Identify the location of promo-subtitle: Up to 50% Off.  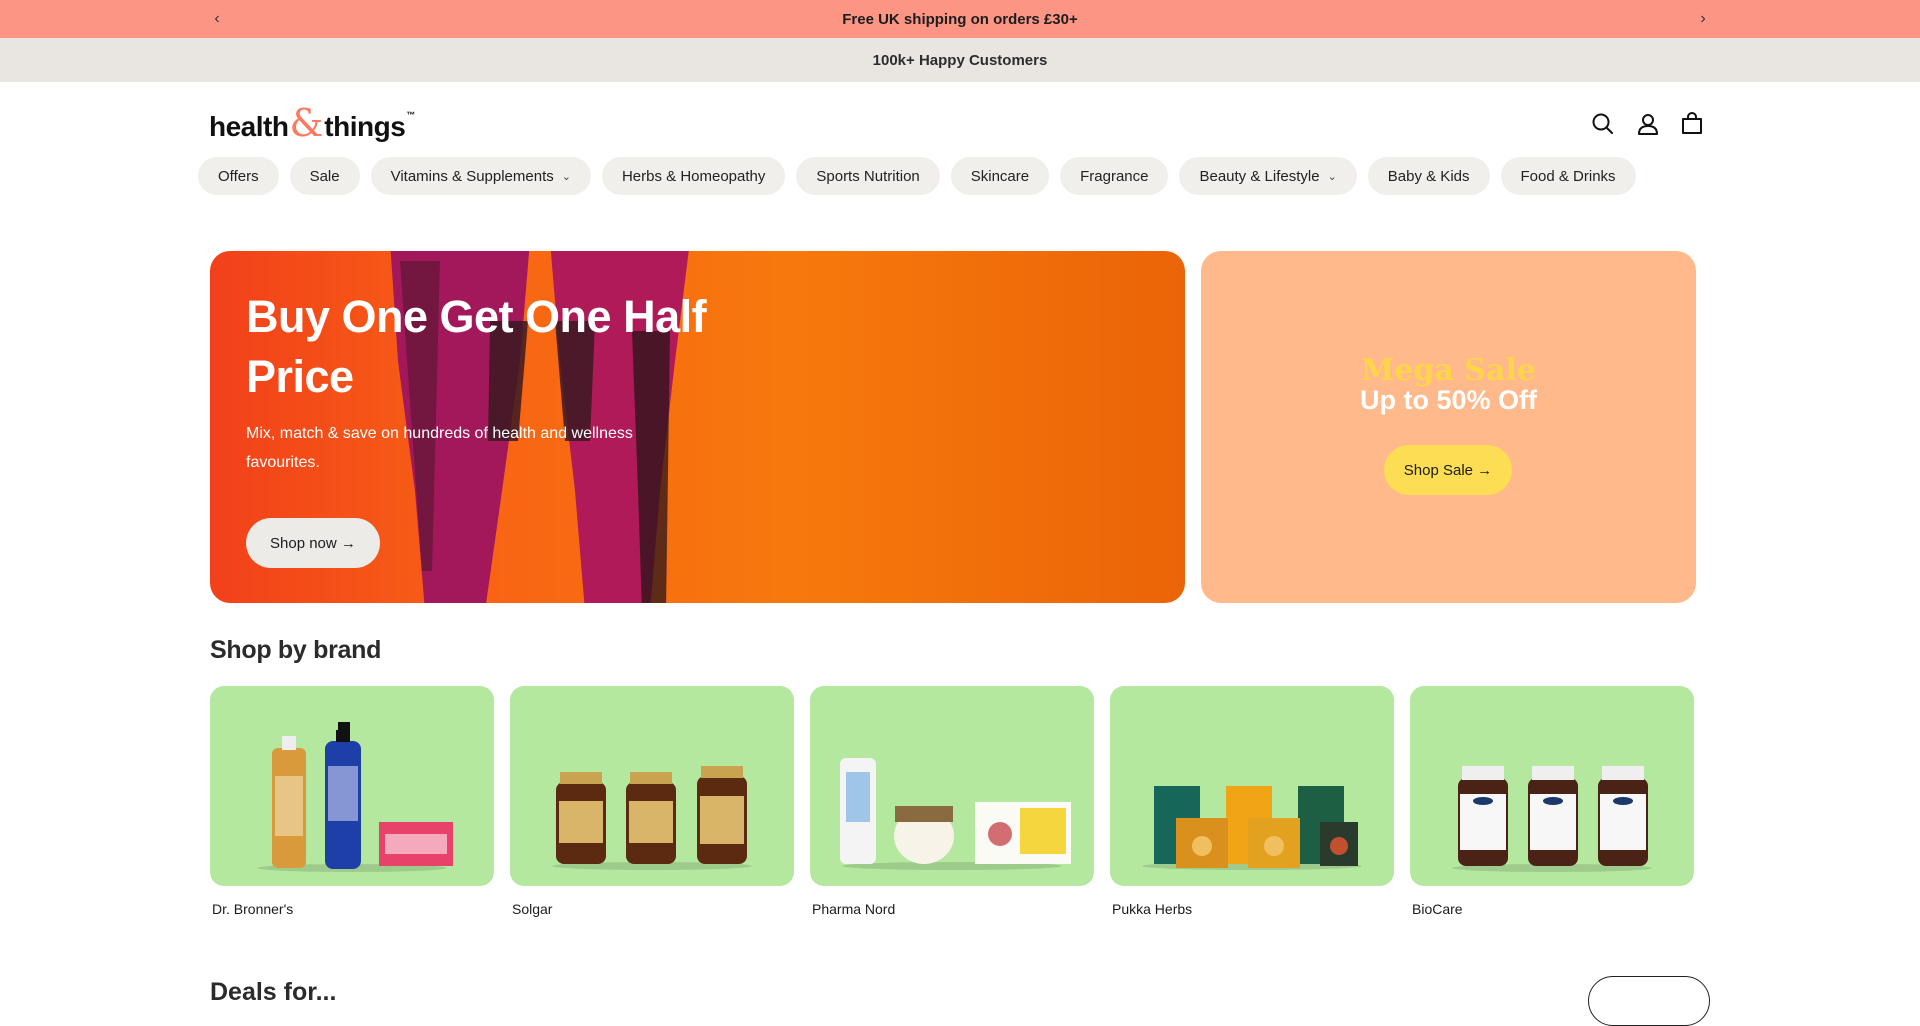
(1448, 400).